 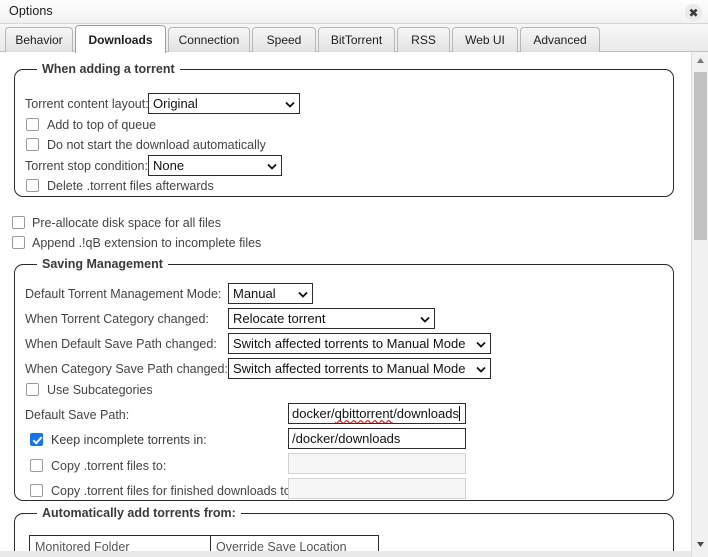 What do you see at coordinates (254, 293) in the screenshot?
I see `default-tmm-value: Manual` at bounding box center [254, 293].